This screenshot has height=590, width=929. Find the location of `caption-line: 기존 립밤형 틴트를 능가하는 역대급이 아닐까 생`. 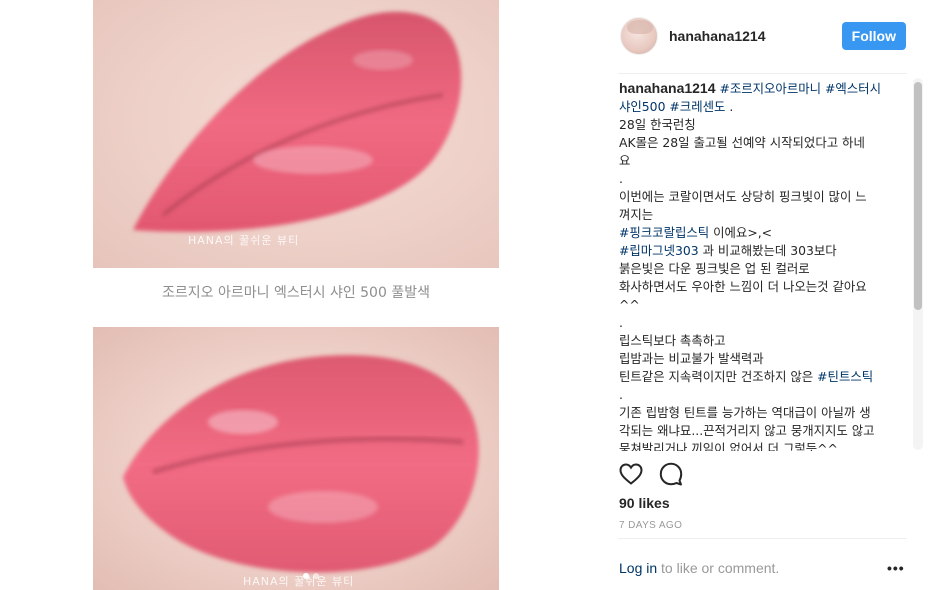

caption-line: 기존 립밤형 틴트를 능가하는 역대급이 아닐까 생 is located at coordinates (769, 413).